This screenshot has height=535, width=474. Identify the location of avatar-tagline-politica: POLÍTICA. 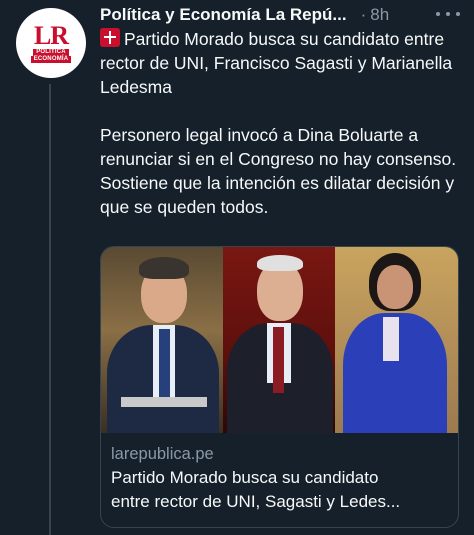
(51, 52).